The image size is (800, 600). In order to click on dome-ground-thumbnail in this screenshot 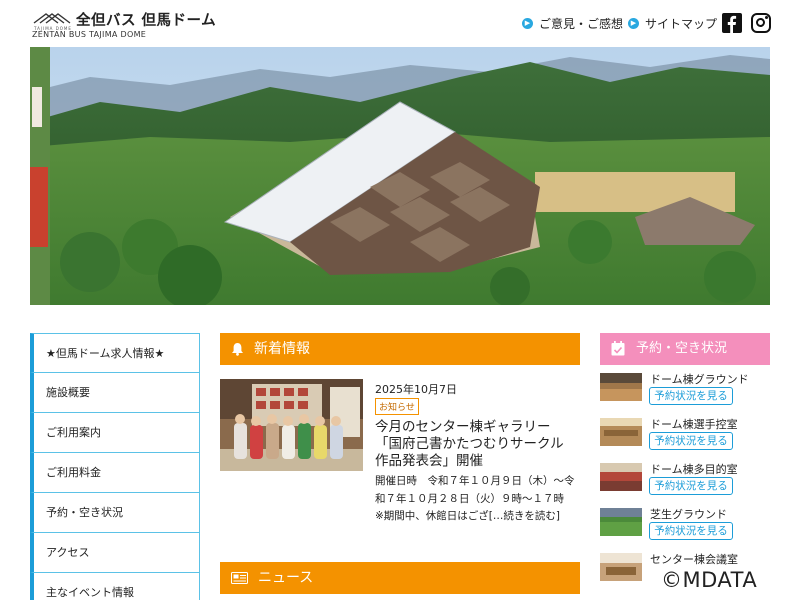, I will do `click(621, 387)`.